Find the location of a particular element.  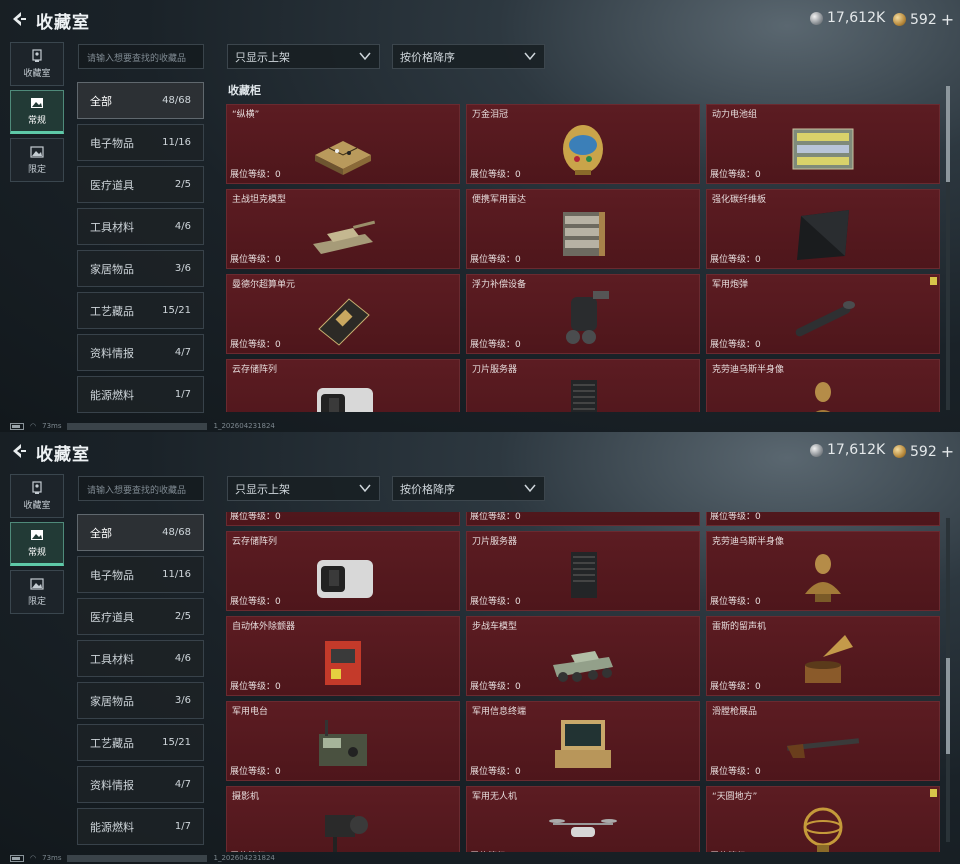

musket-icon is located at coordinates (823, 748).